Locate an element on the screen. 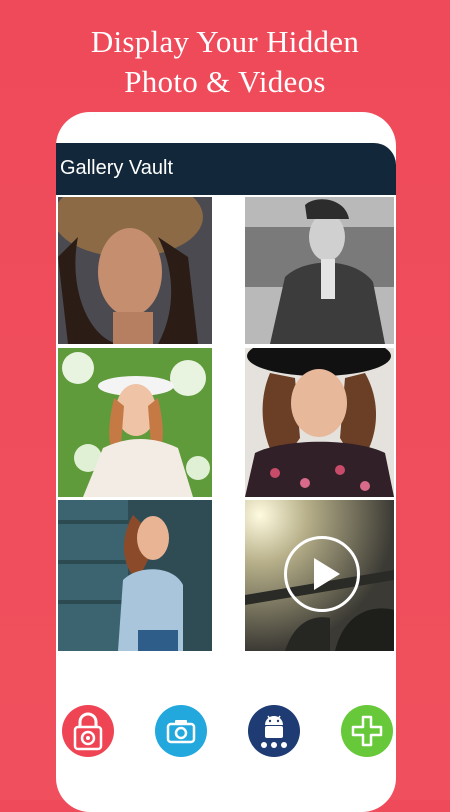 This screenshot has height=812, width=450. camera-button is located at coordinates (181, 731).